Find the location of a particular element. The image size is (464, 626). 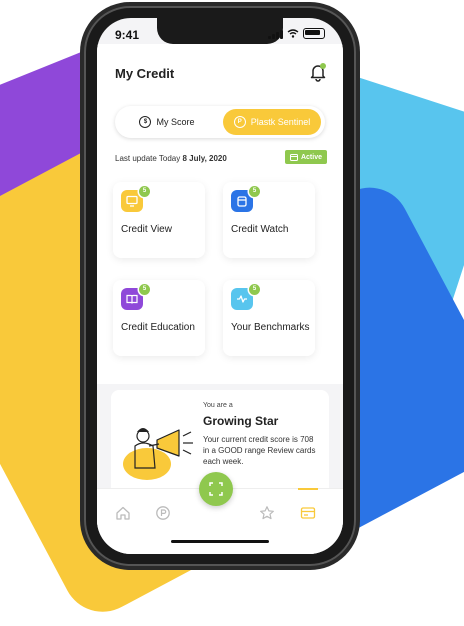

card-tab-icon is located at coordinates (308, 513).